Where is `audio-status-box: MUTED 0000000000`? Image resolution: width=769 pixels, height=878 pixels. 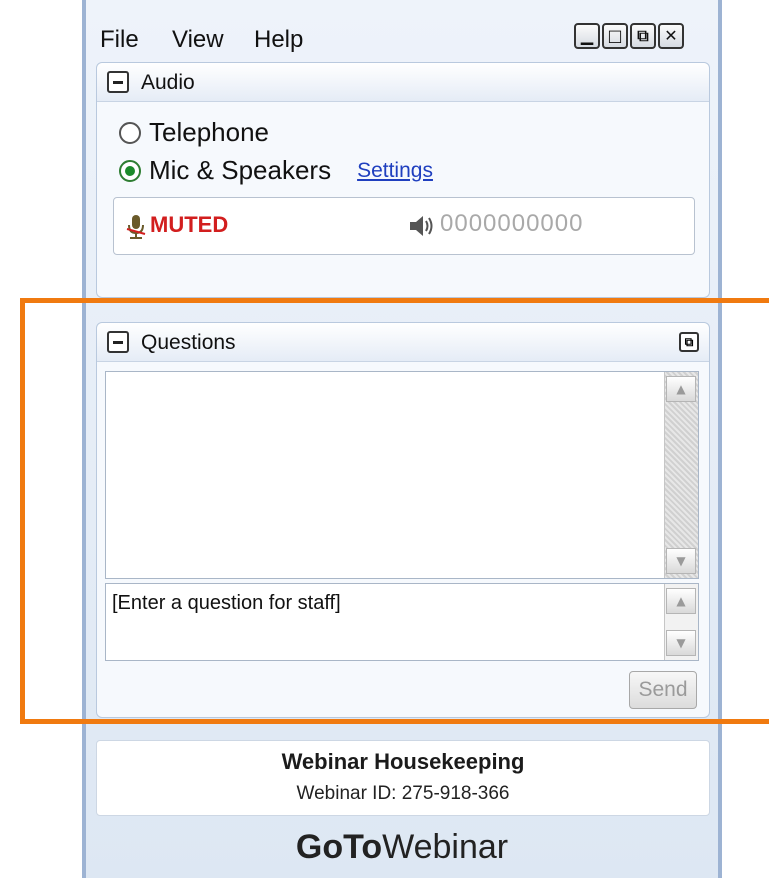
audio-status-box: MUTED 0000000000 is located at coordinates (404, 226).